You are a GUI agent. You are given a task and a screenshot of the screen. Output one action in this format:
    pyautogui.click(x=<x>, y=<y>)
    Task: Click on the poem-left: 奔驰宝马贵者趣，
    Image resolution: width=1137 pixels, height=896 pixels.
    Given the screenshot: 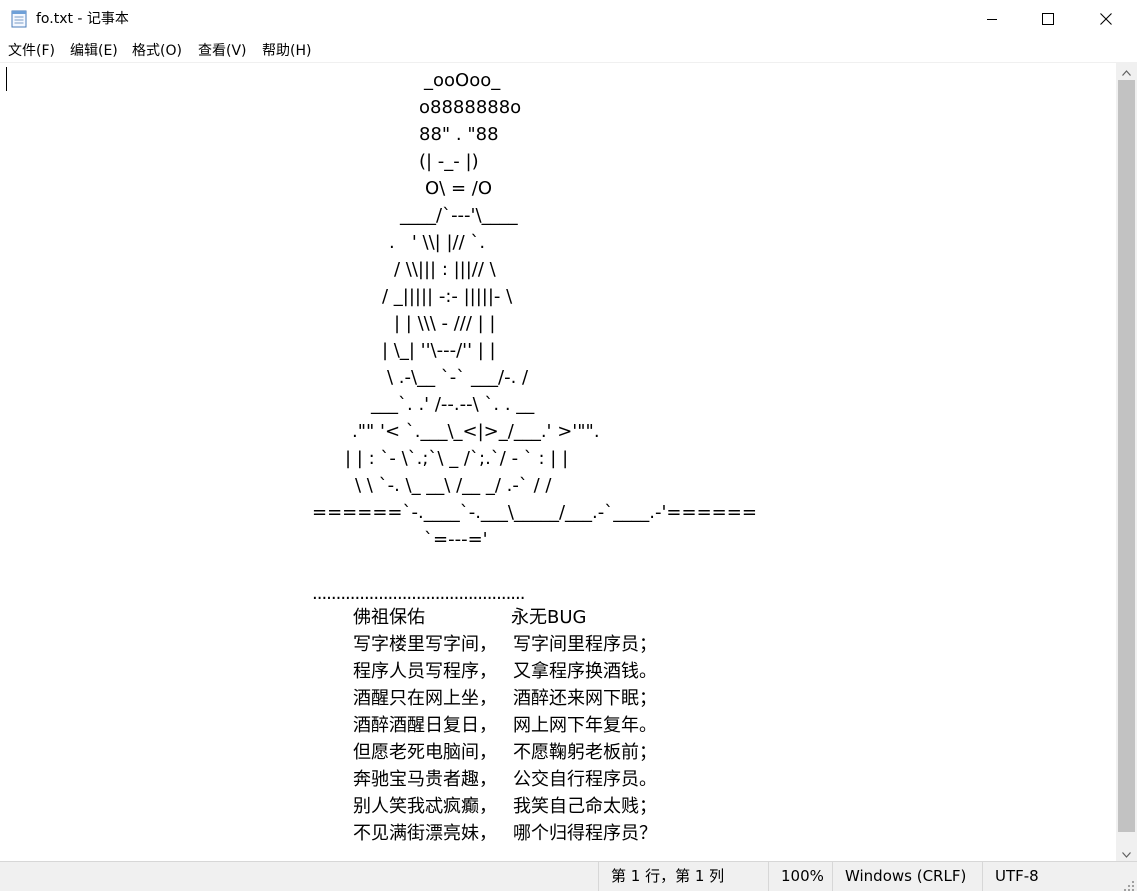 What is the action you would take?
    pyautogui.click(x=425, y=779)
    